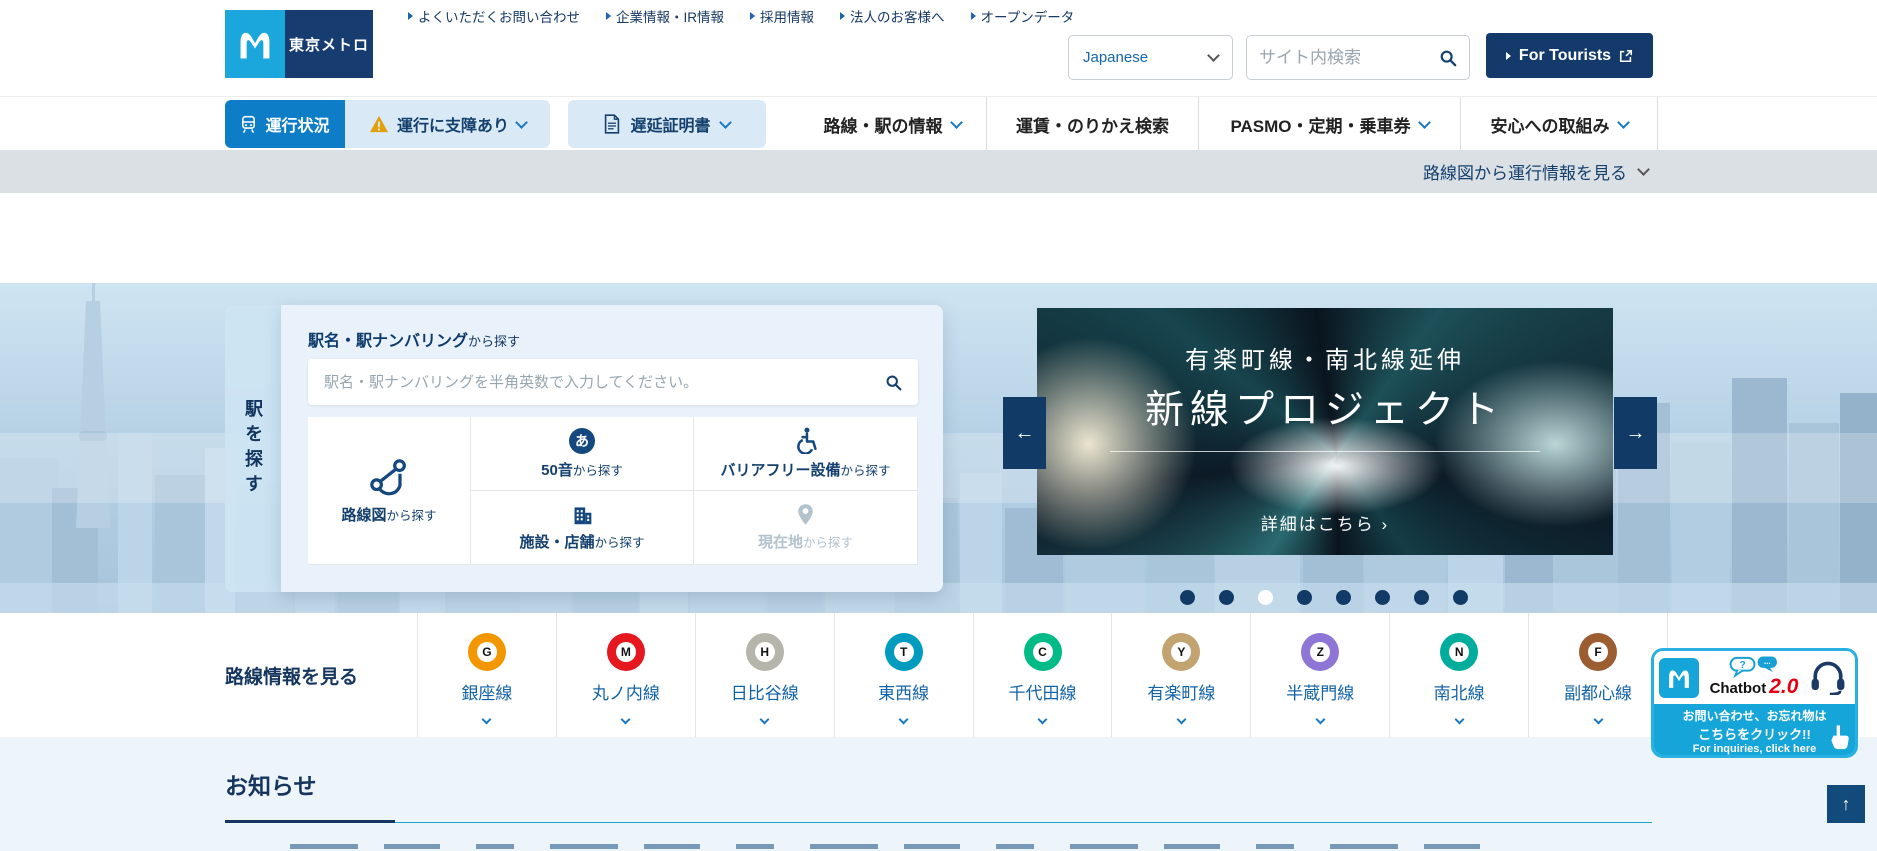  What do you see at coordinates (885, 846) in the screenshot?
I see `clipped-news-row` at bounding box center [885, 846].